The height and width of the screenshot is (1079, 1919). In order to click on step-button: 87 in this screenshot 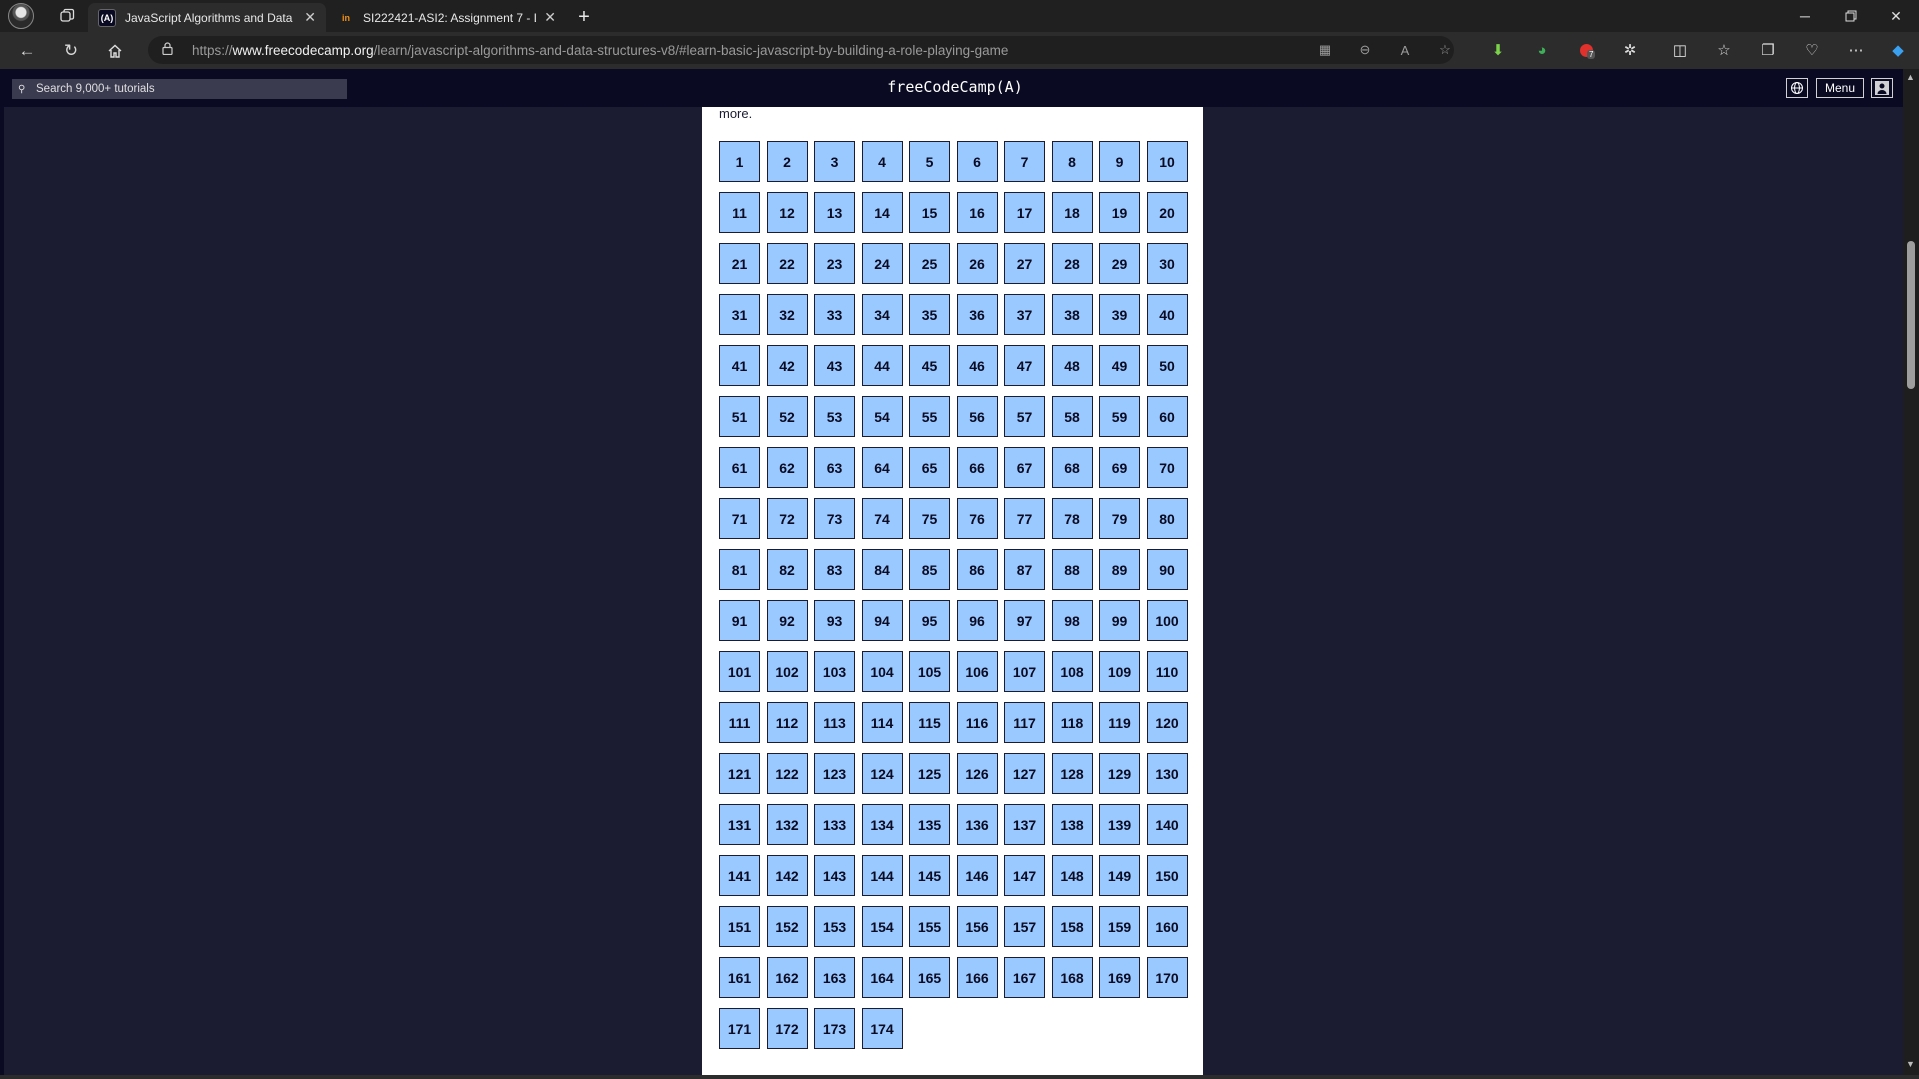, I will do `click(1024, 569)`.